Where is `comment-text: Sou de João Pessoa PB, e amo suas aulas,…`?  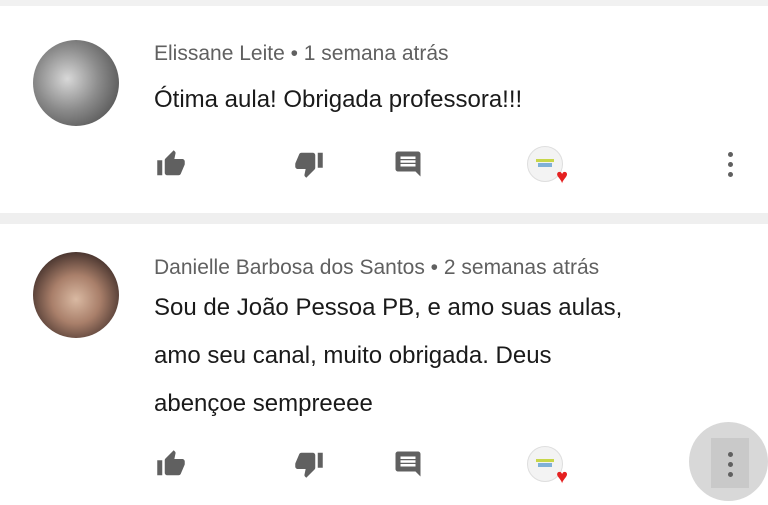 comment-text: Sou de João Pessoa PB, e amo suas aulas,… is located at coordinates (388, 355).